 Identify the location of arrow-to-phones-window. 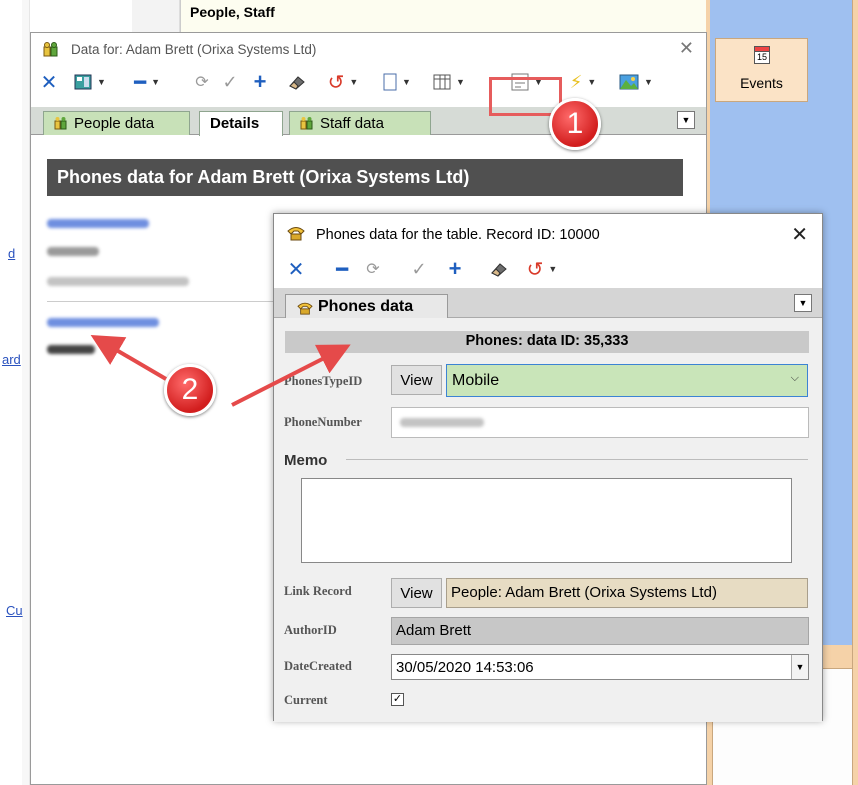
(291, 375).